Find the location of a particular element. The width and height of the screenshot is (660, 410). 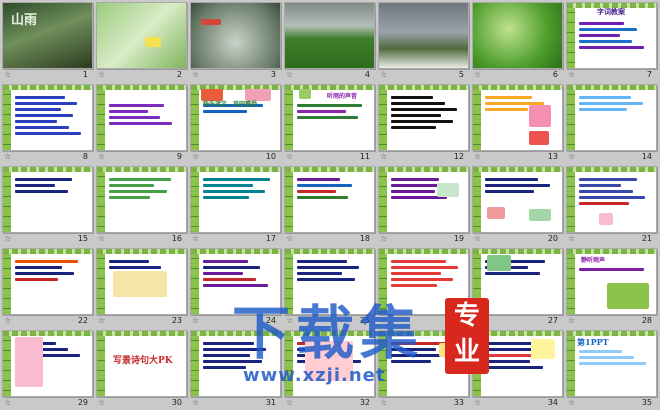

slide-preview: 快乐读文，异同感受 is located at coordinates (235, 117).